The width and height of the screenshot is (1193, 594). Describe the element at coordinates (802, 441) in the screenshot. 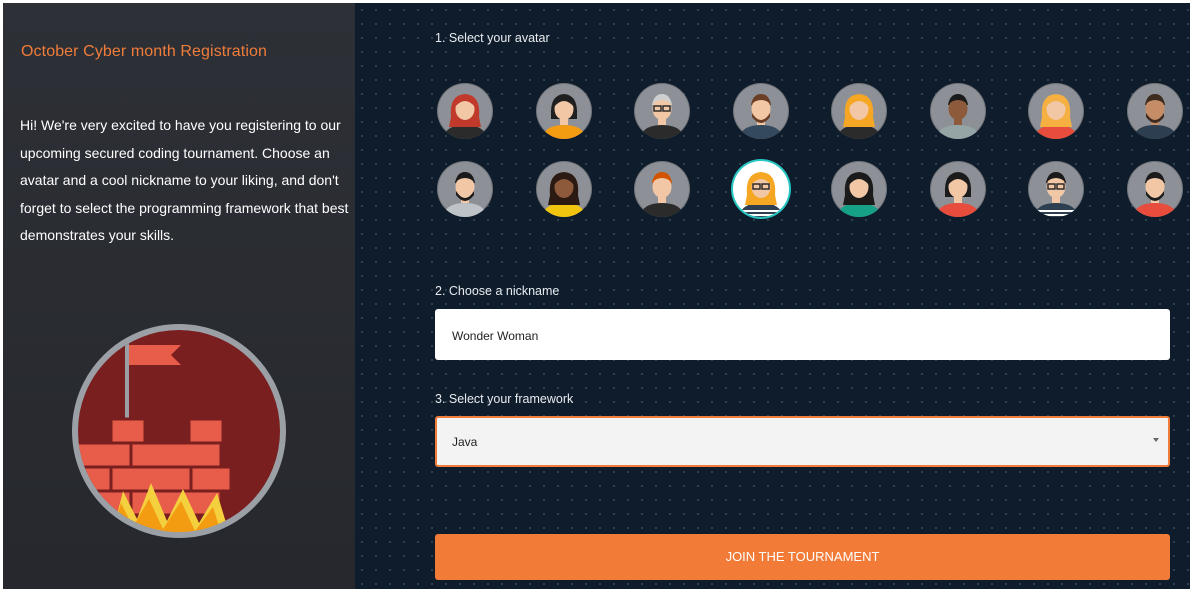

I see `framework-select: Java` at that location.